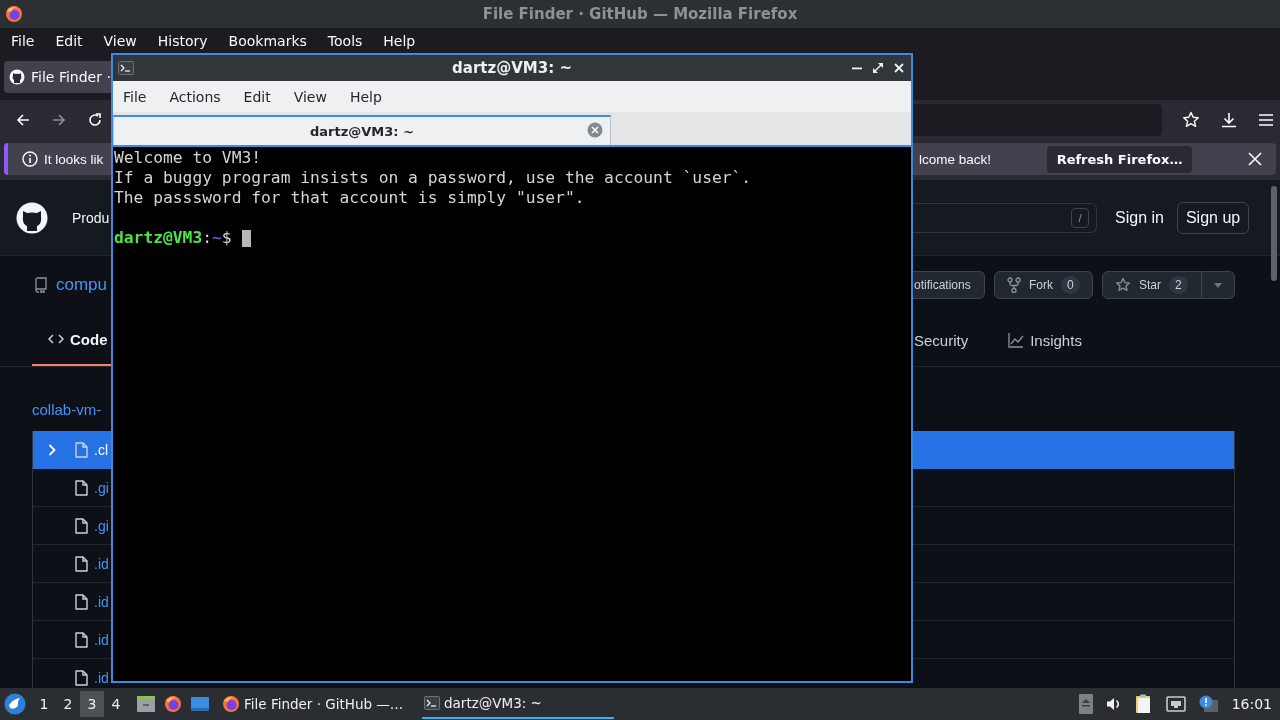  Describe the element at coordinates (30, 159) in the screenshot. I see `info-icon` at that location.